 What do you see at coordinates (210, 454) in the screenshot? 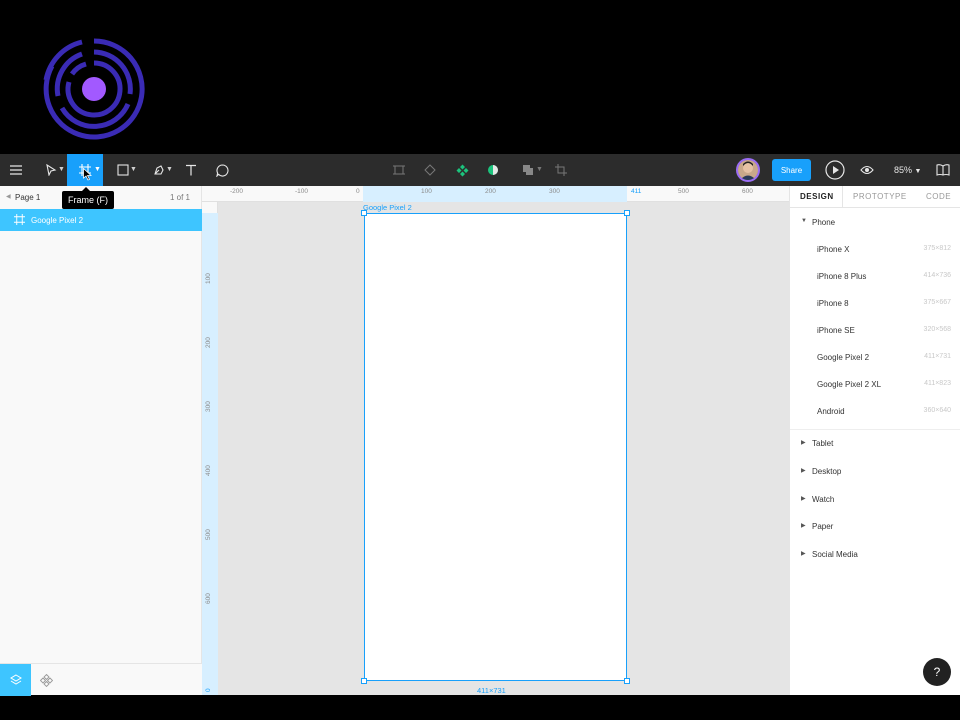
I see `ruler-selection-highlight` at bounding box center [210, 454].